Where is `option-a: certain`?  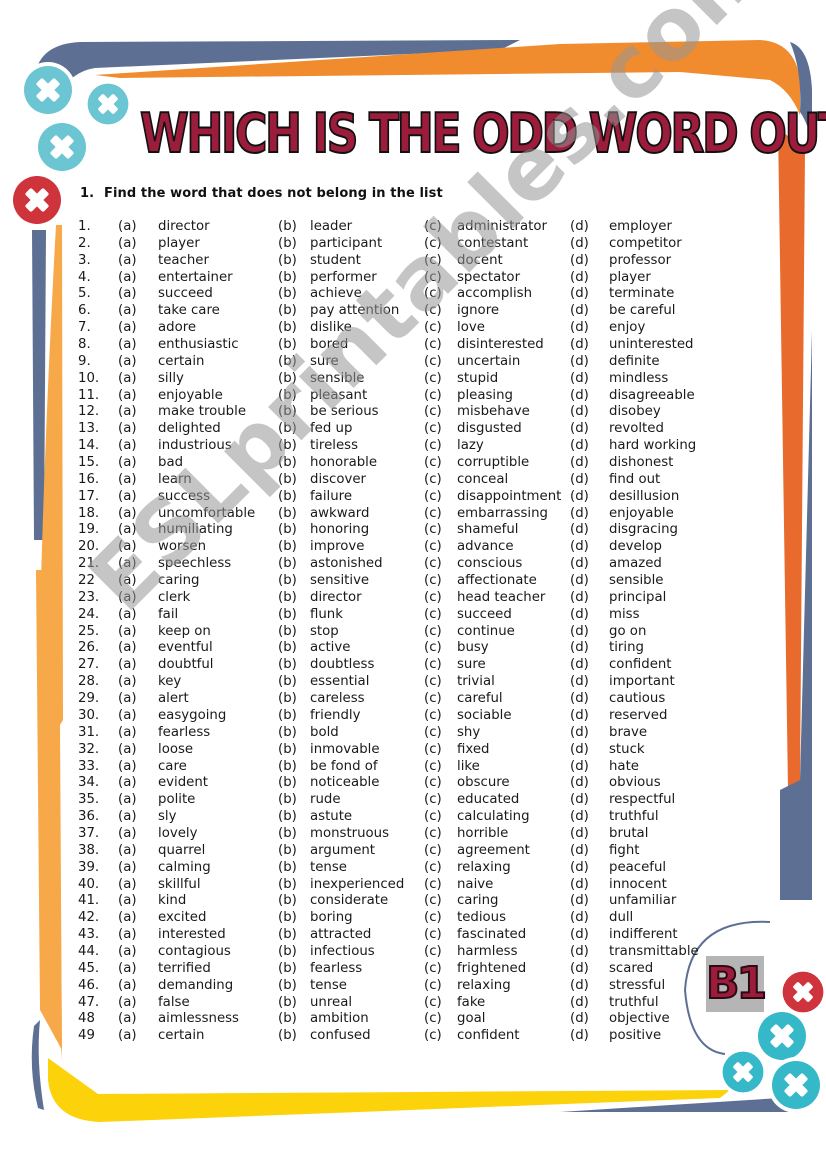 option-a: certain is located at coordinates (181, 1036).